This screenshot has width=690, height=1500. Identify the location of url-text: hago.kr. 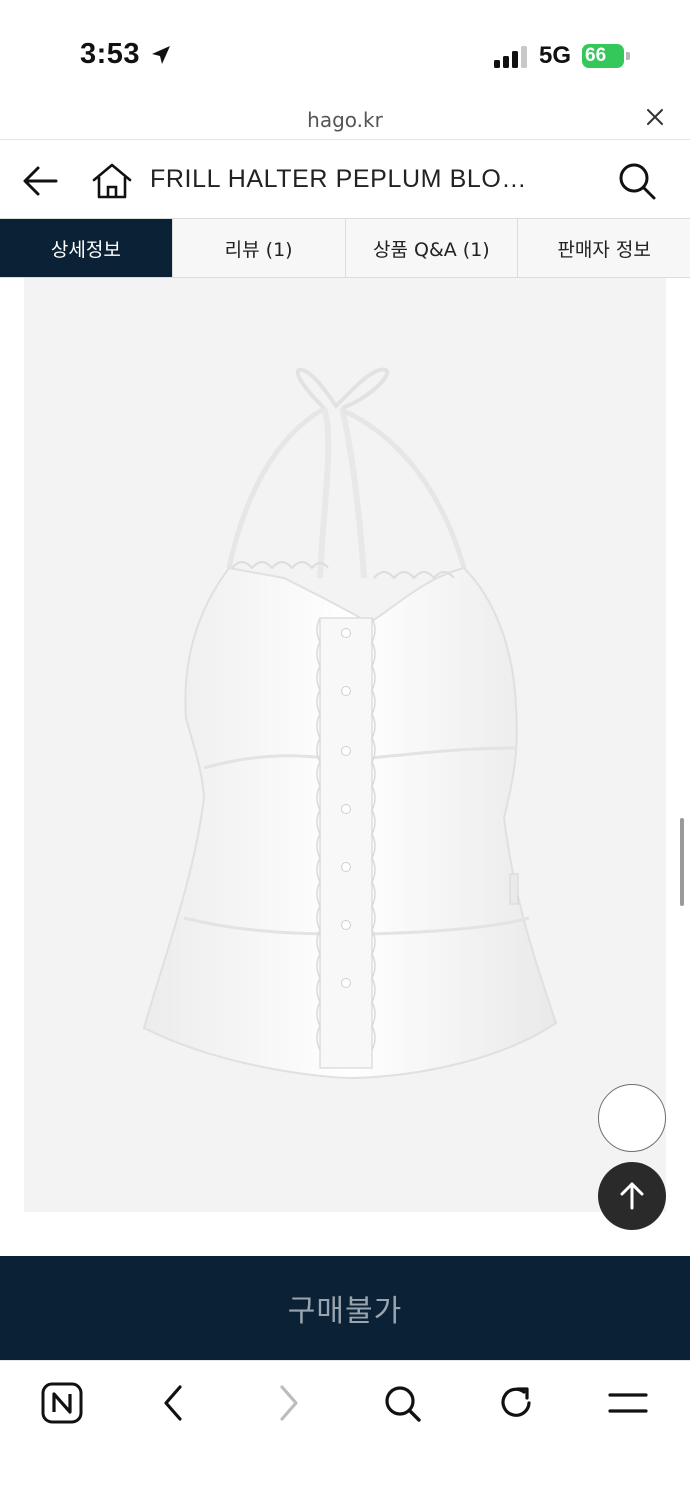
(345, 120).